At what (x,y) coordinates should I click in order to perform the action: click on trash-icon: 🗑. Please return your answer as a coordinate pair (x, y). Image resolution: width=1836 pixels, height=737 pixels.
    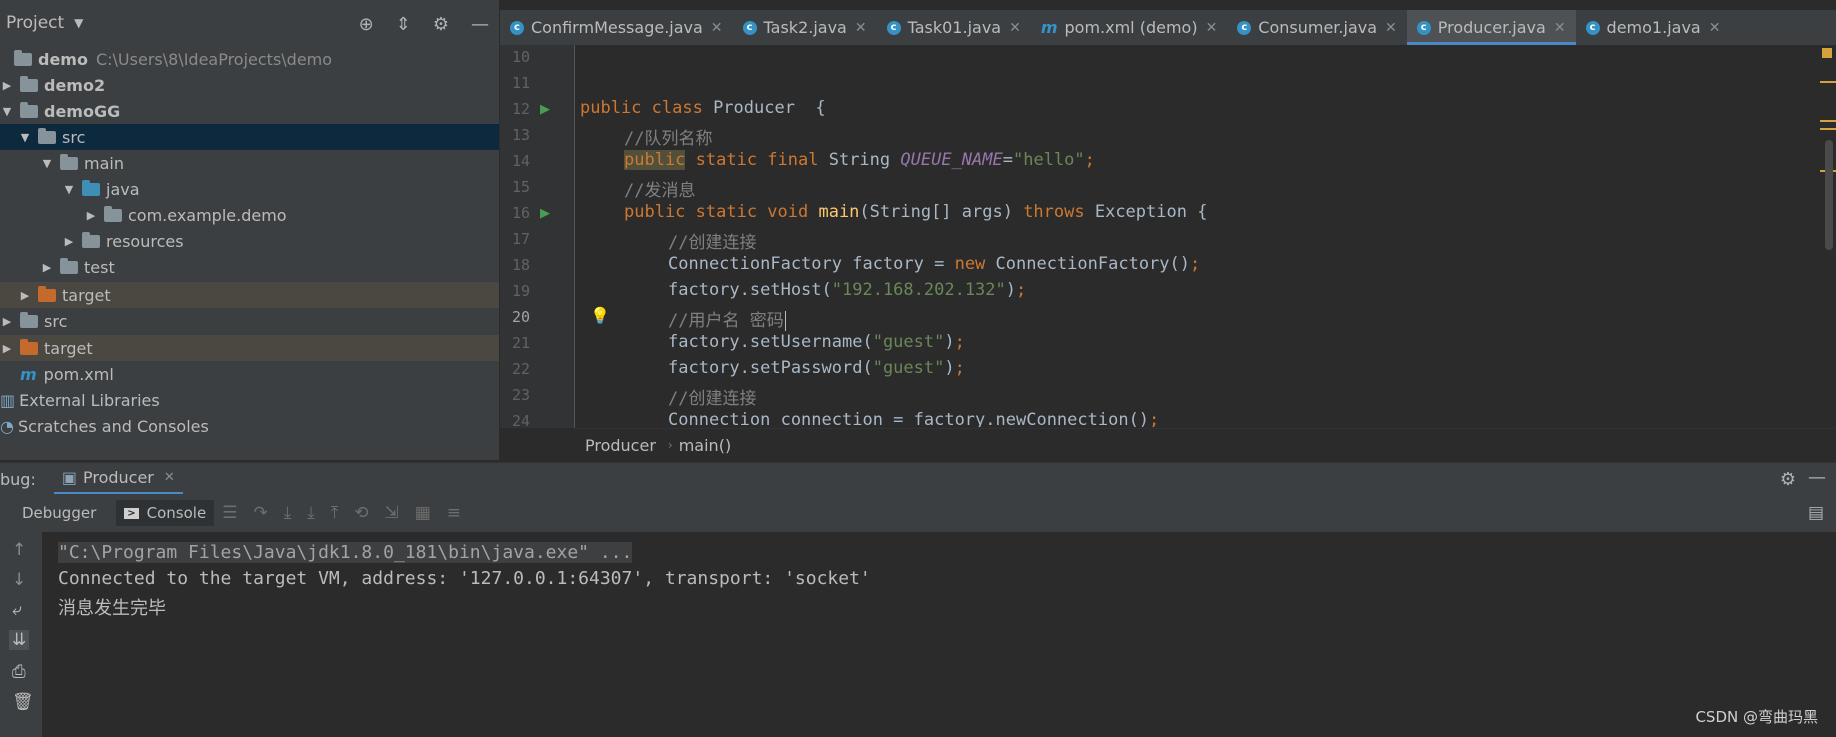
    Looking at the image, I should click on (23, 702).